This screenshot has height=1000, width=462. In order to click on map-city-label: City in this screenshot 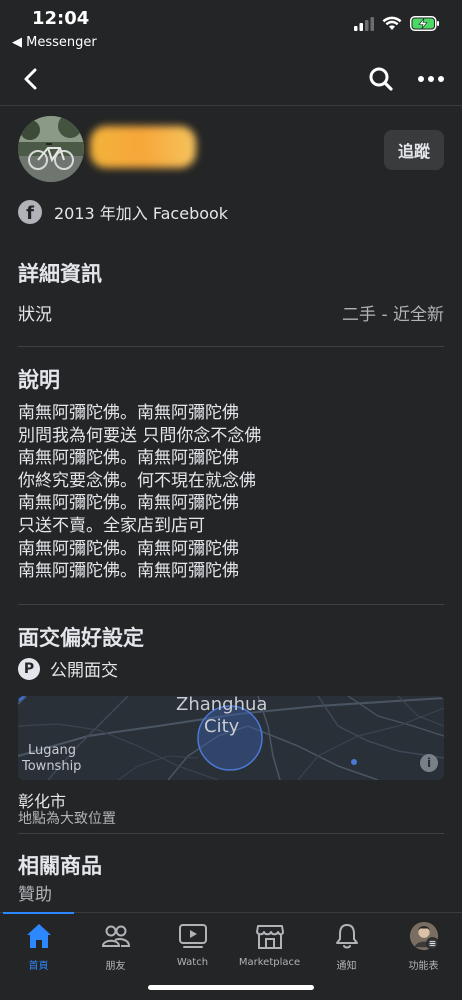, I will do `click(222, 726)`.